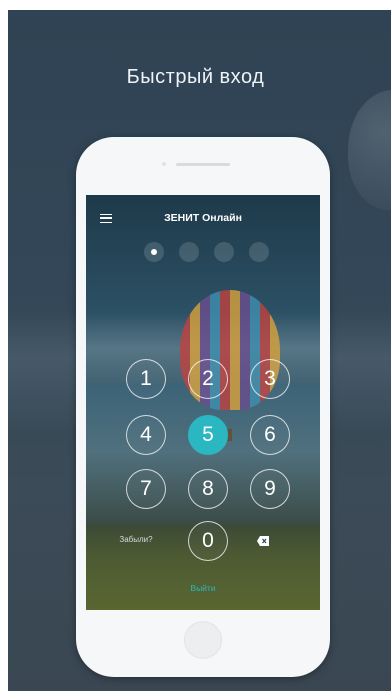 This screenshot has height=691, width=391. I want to click on key-8: 8, so click(208, 489).